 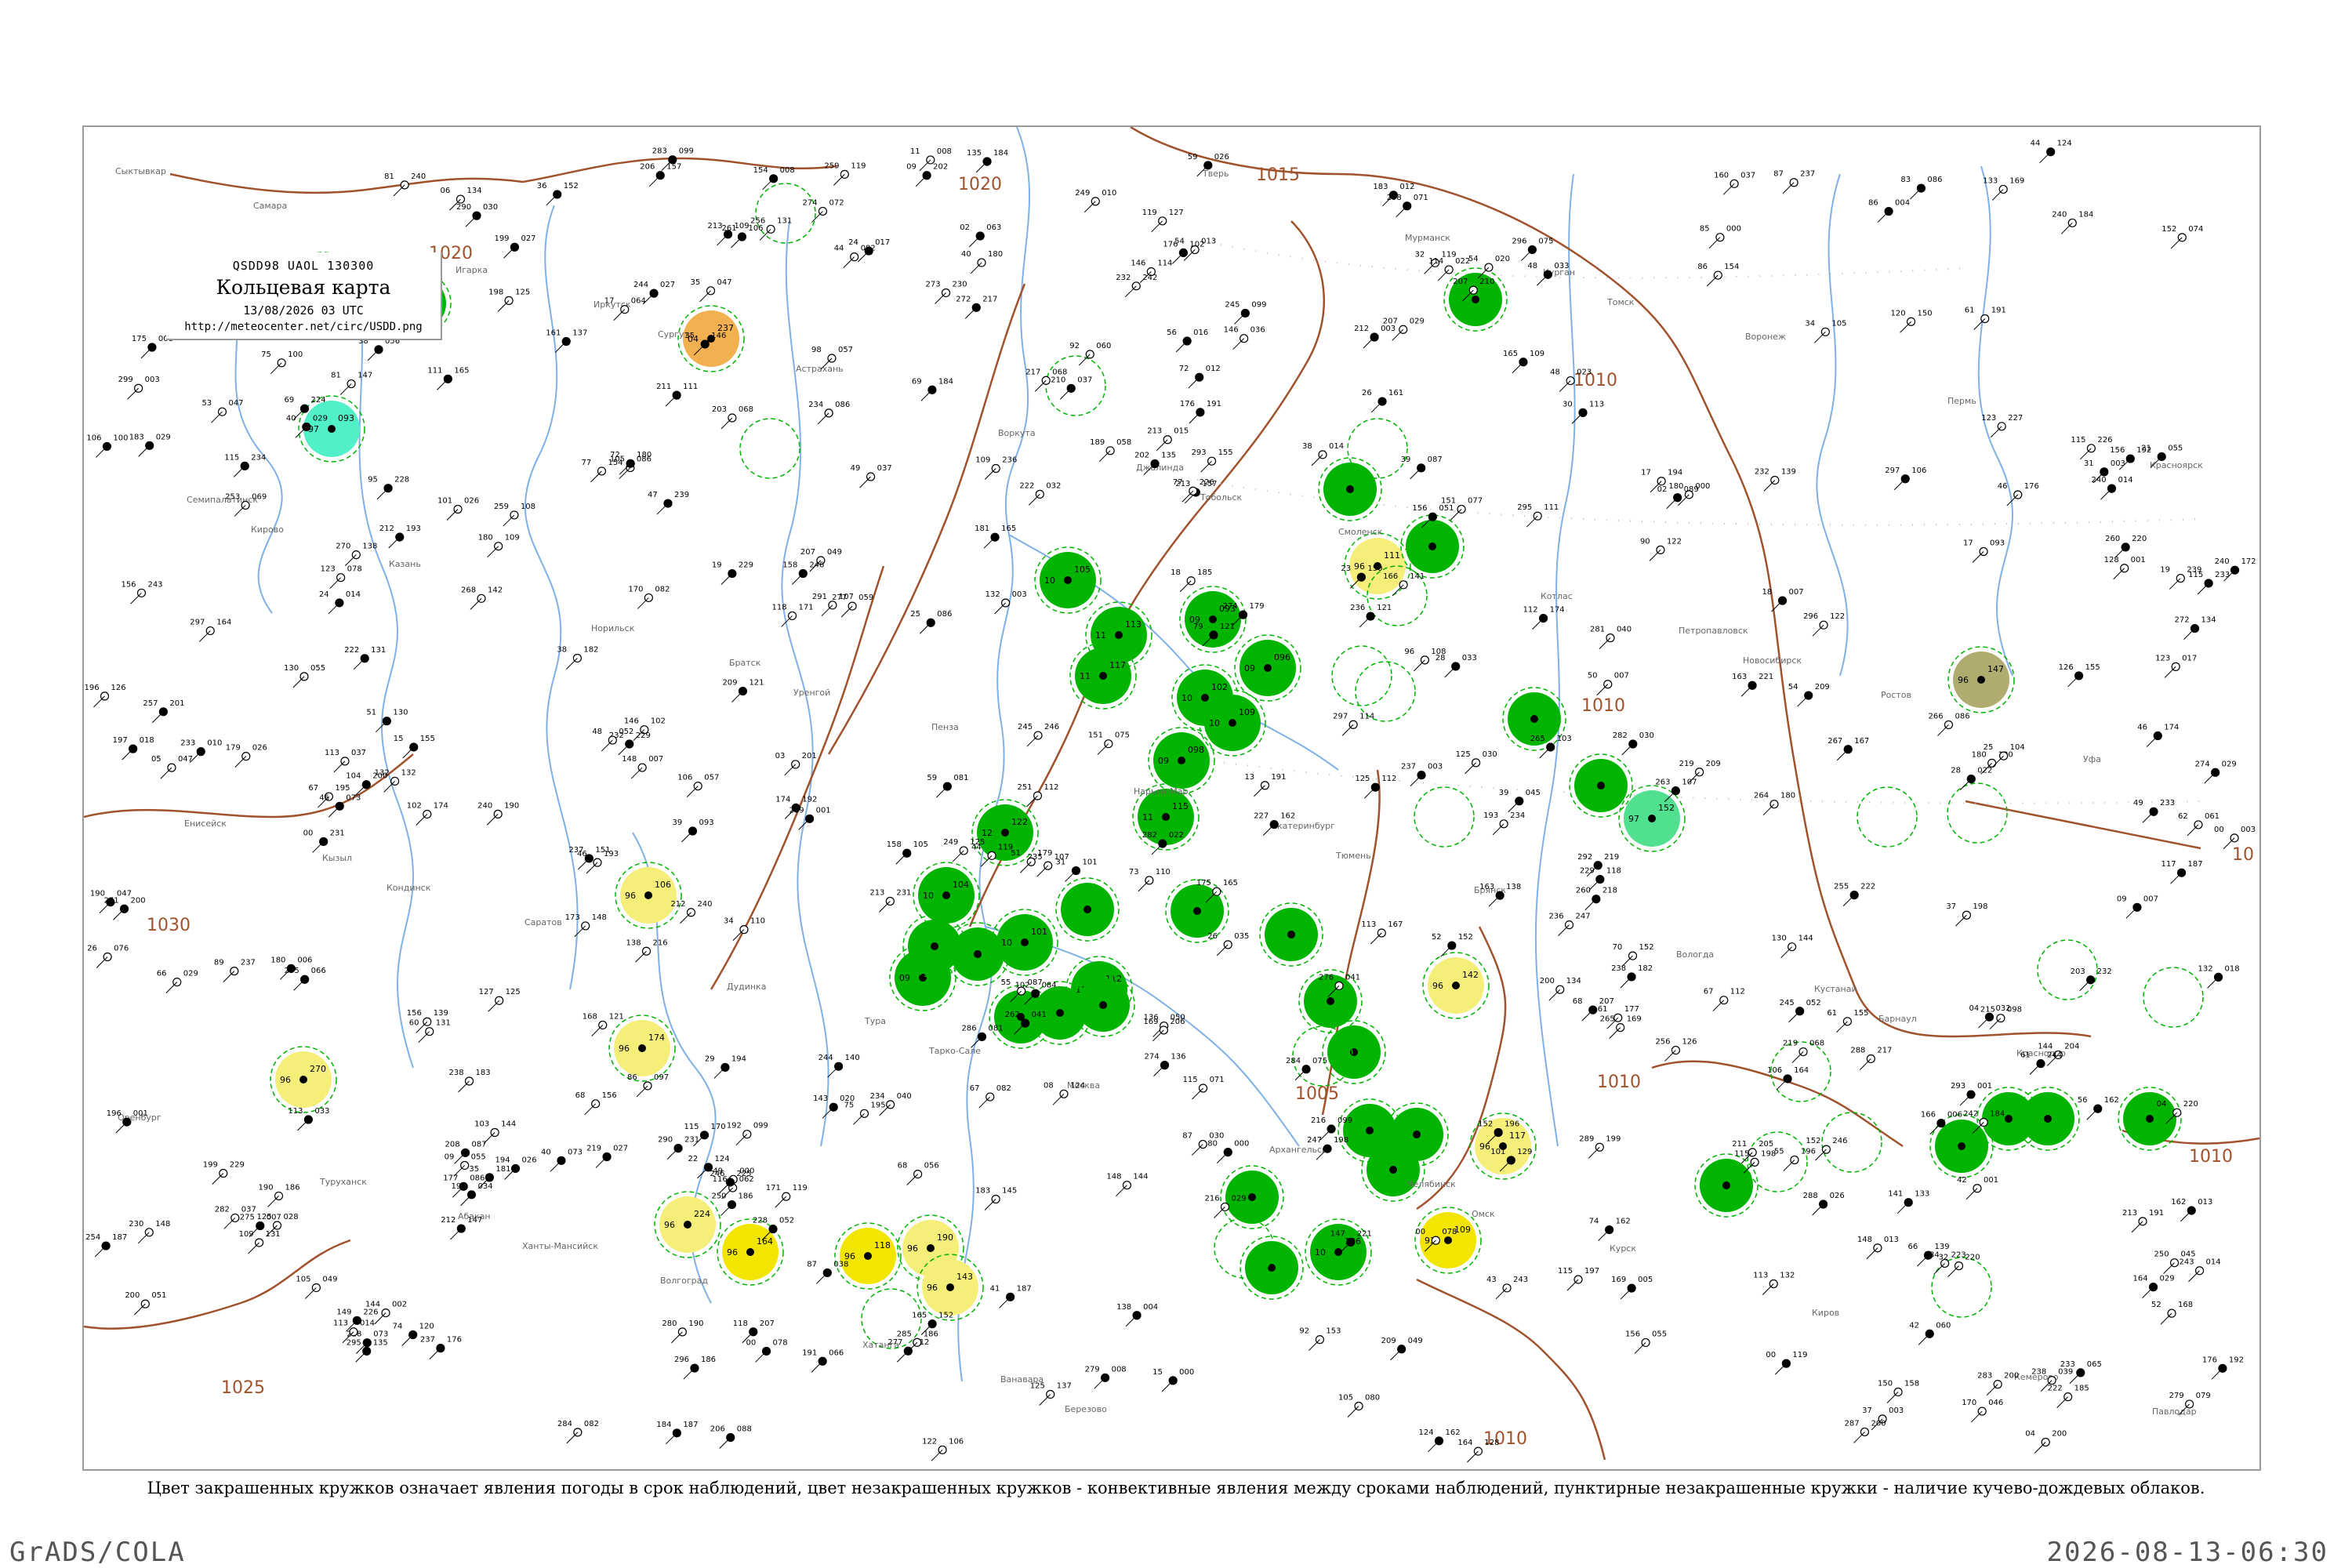 I want to click on observation-symbol: 170 046, so click(x=1982, y=1411).